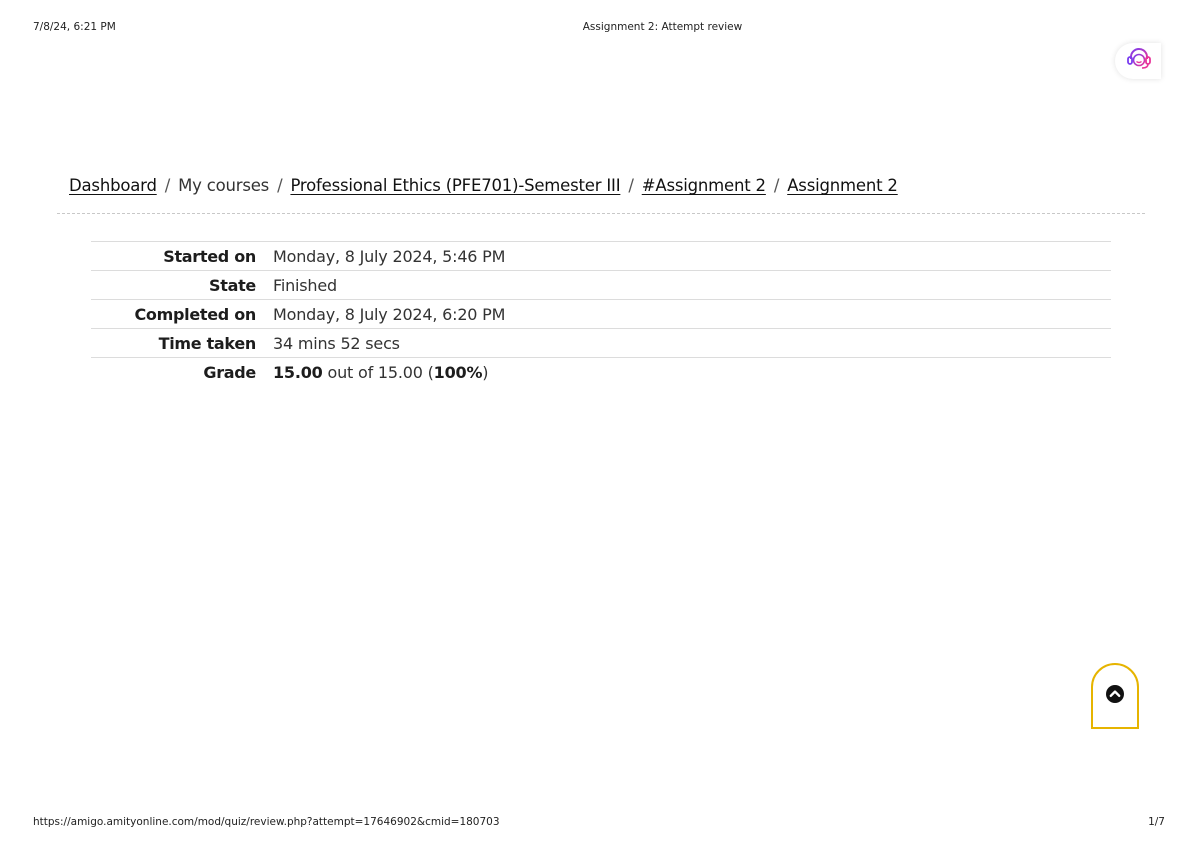 This screenshot has height=848, width=1200. Describe the element at coordinates (207, 343) in the screenshot. I see `time-taken-label: Time taken` at that location.